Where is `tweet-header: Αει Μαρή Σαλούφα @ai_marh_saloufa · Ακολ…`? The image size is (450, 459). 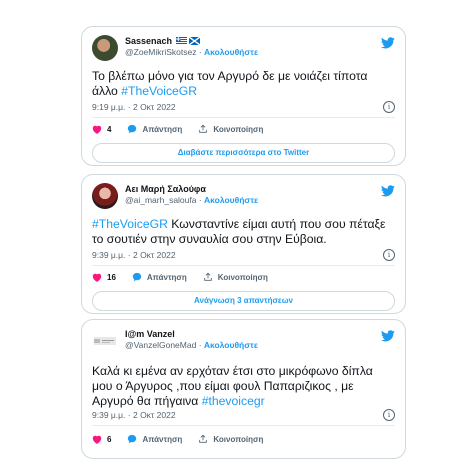 tweet-header: Αει Μαρή Σαλούφα @ai_marh_saloufa · Ακολ… is located at coordinates (243, 198).